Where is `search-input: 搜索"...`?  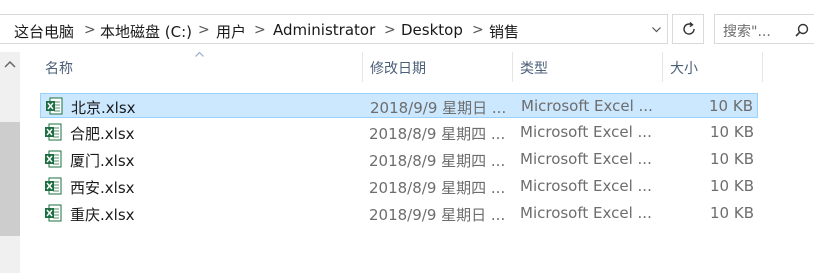
search-input: 搜索"... is located at coordinates (764, 29).